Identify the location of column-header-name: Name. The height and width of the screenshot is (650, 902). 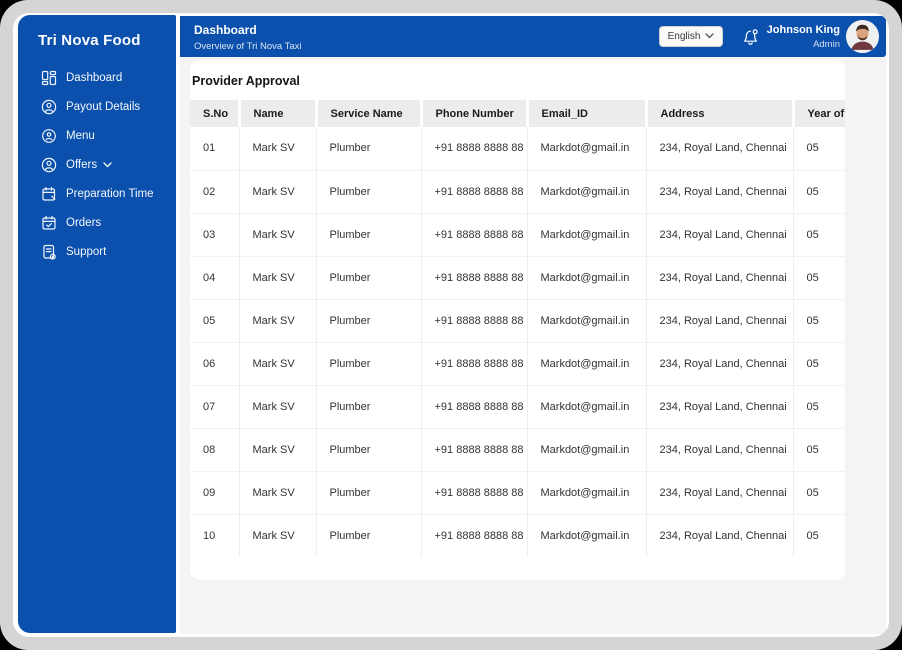
(278, 113).